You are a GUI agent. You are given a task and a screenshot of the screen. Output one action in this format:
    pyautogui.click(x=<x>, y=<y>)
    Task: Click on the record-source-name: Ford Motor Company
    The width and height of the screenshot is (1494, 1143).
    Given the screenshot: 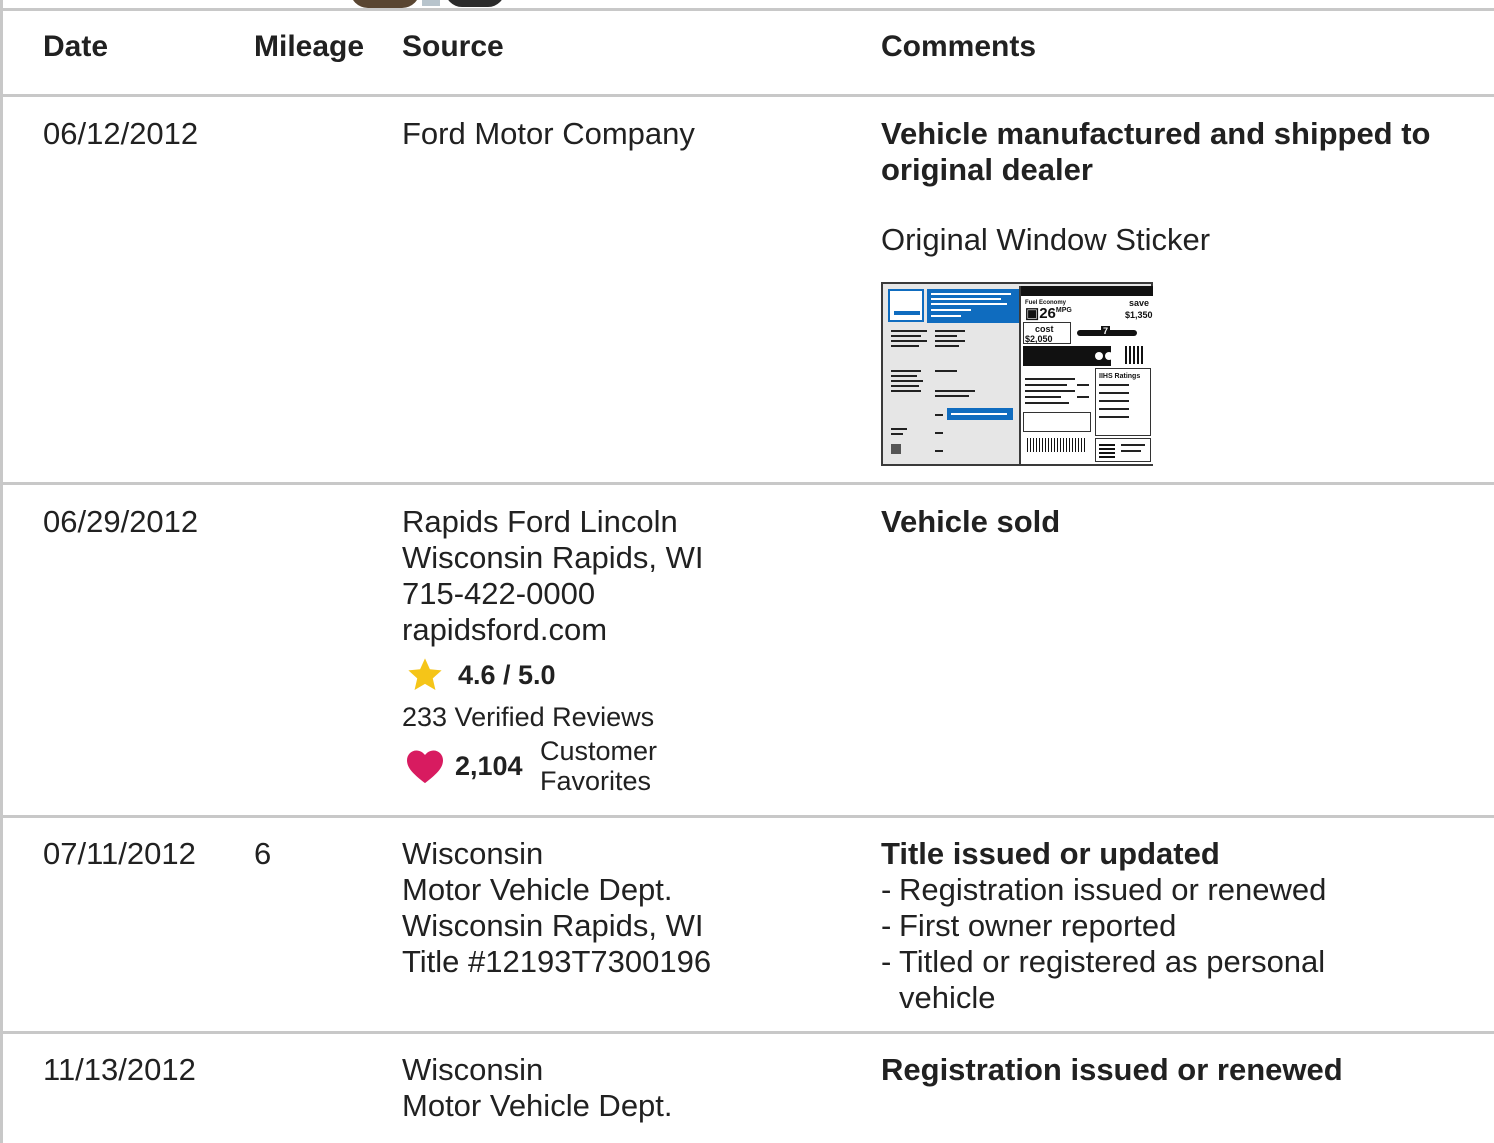 What is the action you would take?
    pyautogui.click(x=548, y=133)
    